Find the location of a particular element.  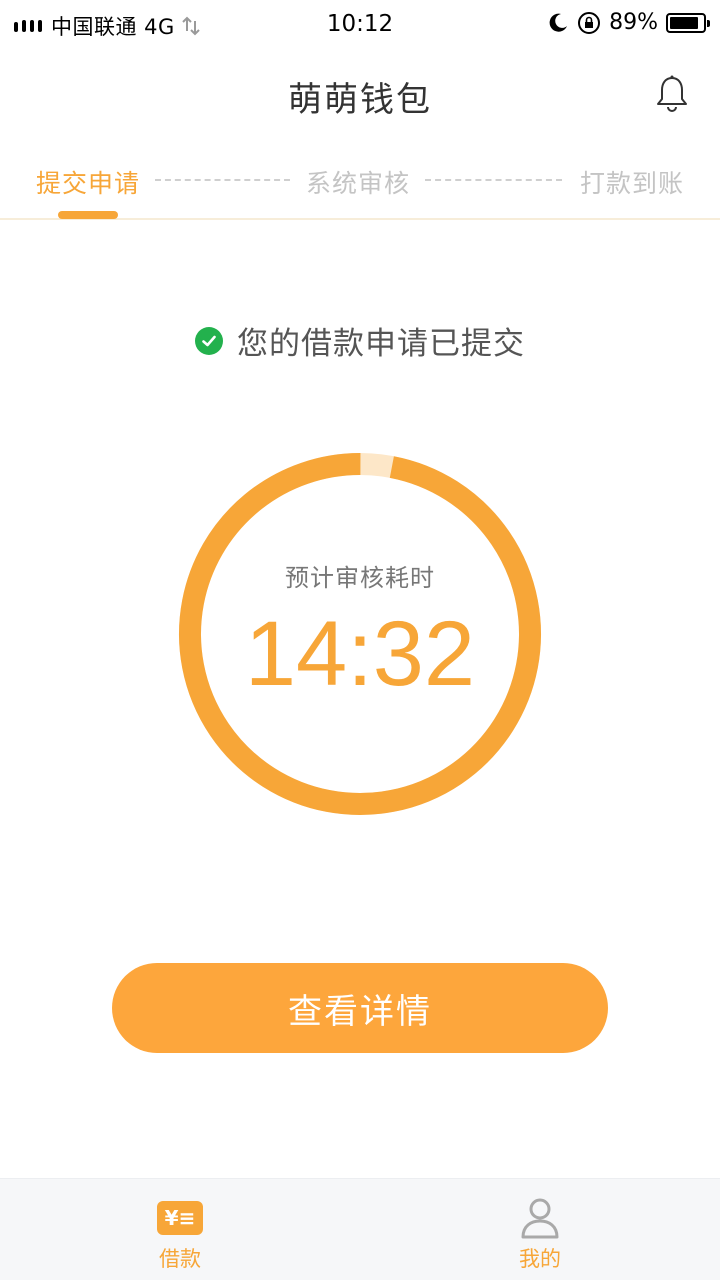

battery-percent: 89% is located at coordinates (633, 22).